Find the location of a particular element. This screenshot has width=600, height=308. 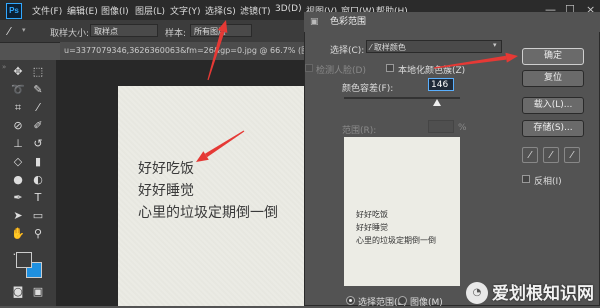

arrow-to-select-menu-shaft is located at coordinates (216, 55).